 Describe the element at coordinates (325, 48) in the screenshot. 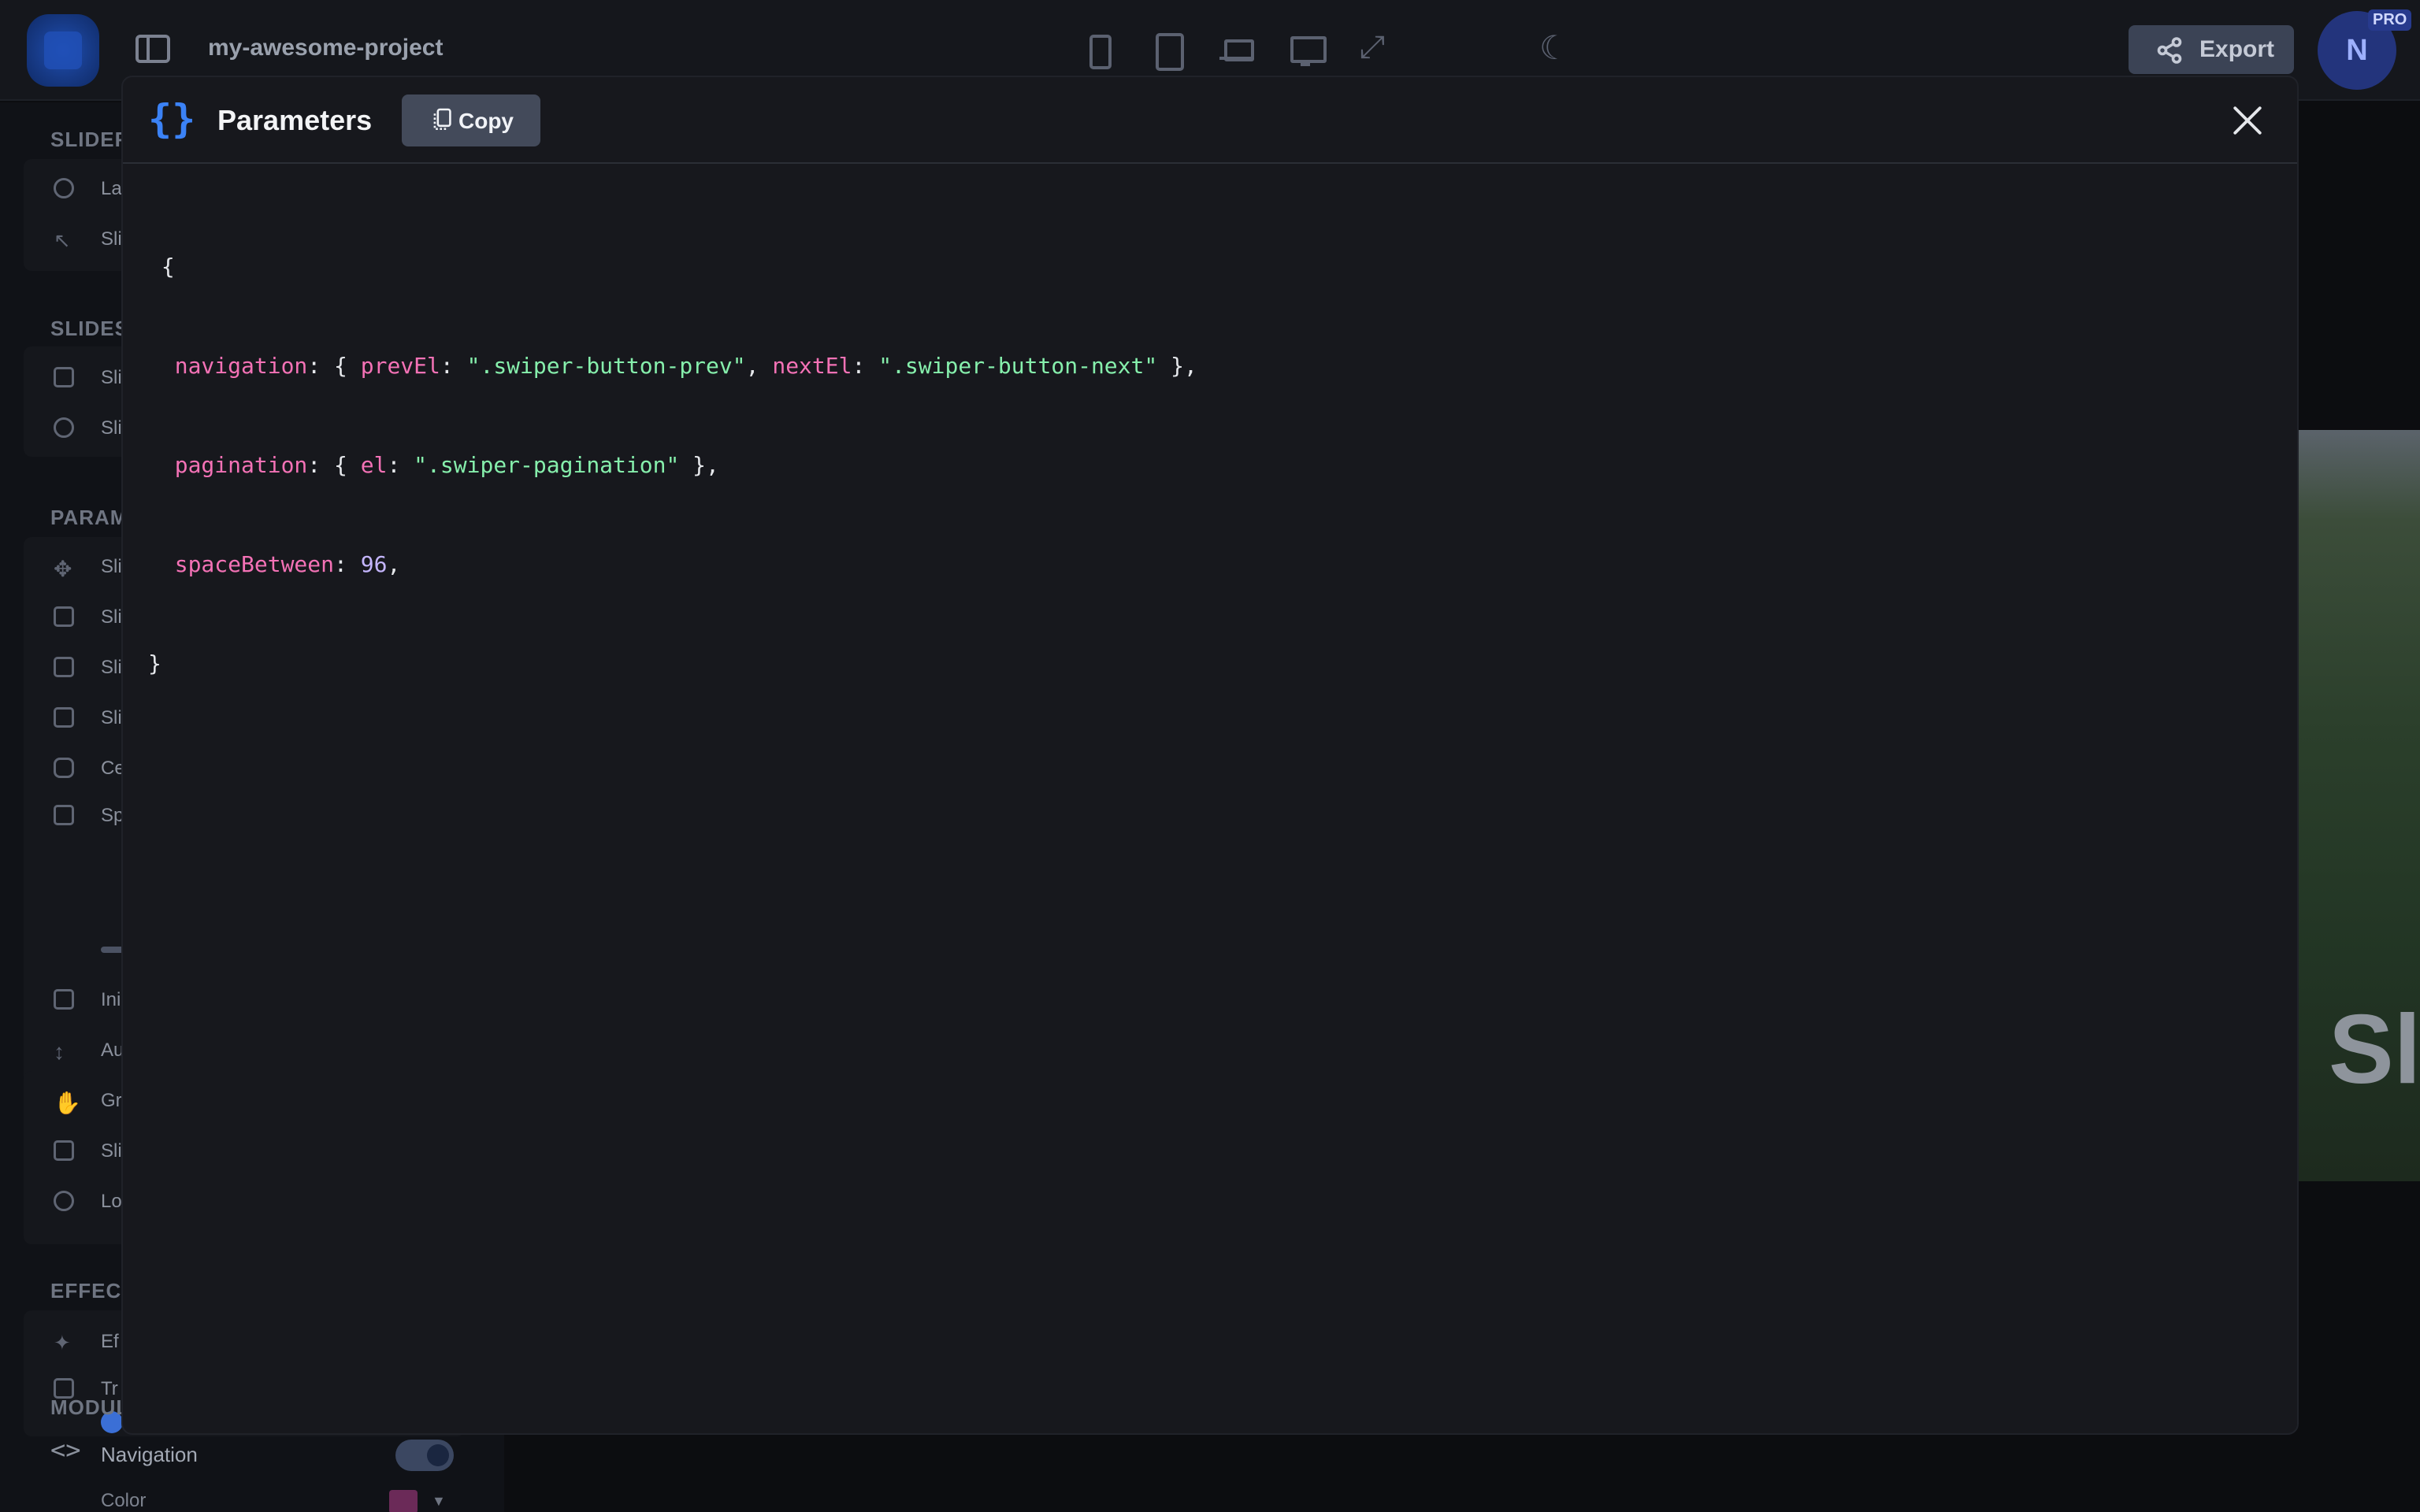

I see `project-name: my-awesome-project` at that location.